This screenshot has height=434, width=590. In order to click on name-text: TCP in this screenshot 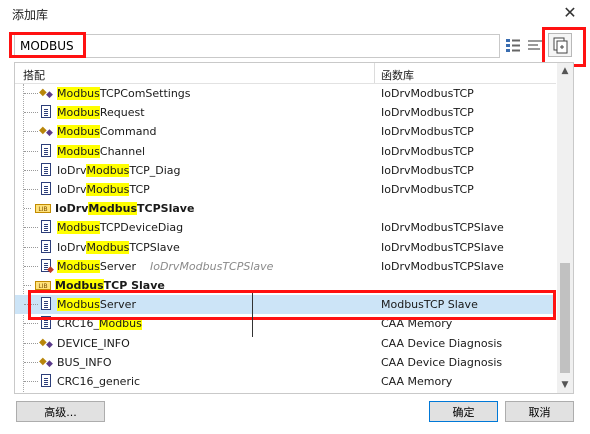, I will do `click(139, 189)`.